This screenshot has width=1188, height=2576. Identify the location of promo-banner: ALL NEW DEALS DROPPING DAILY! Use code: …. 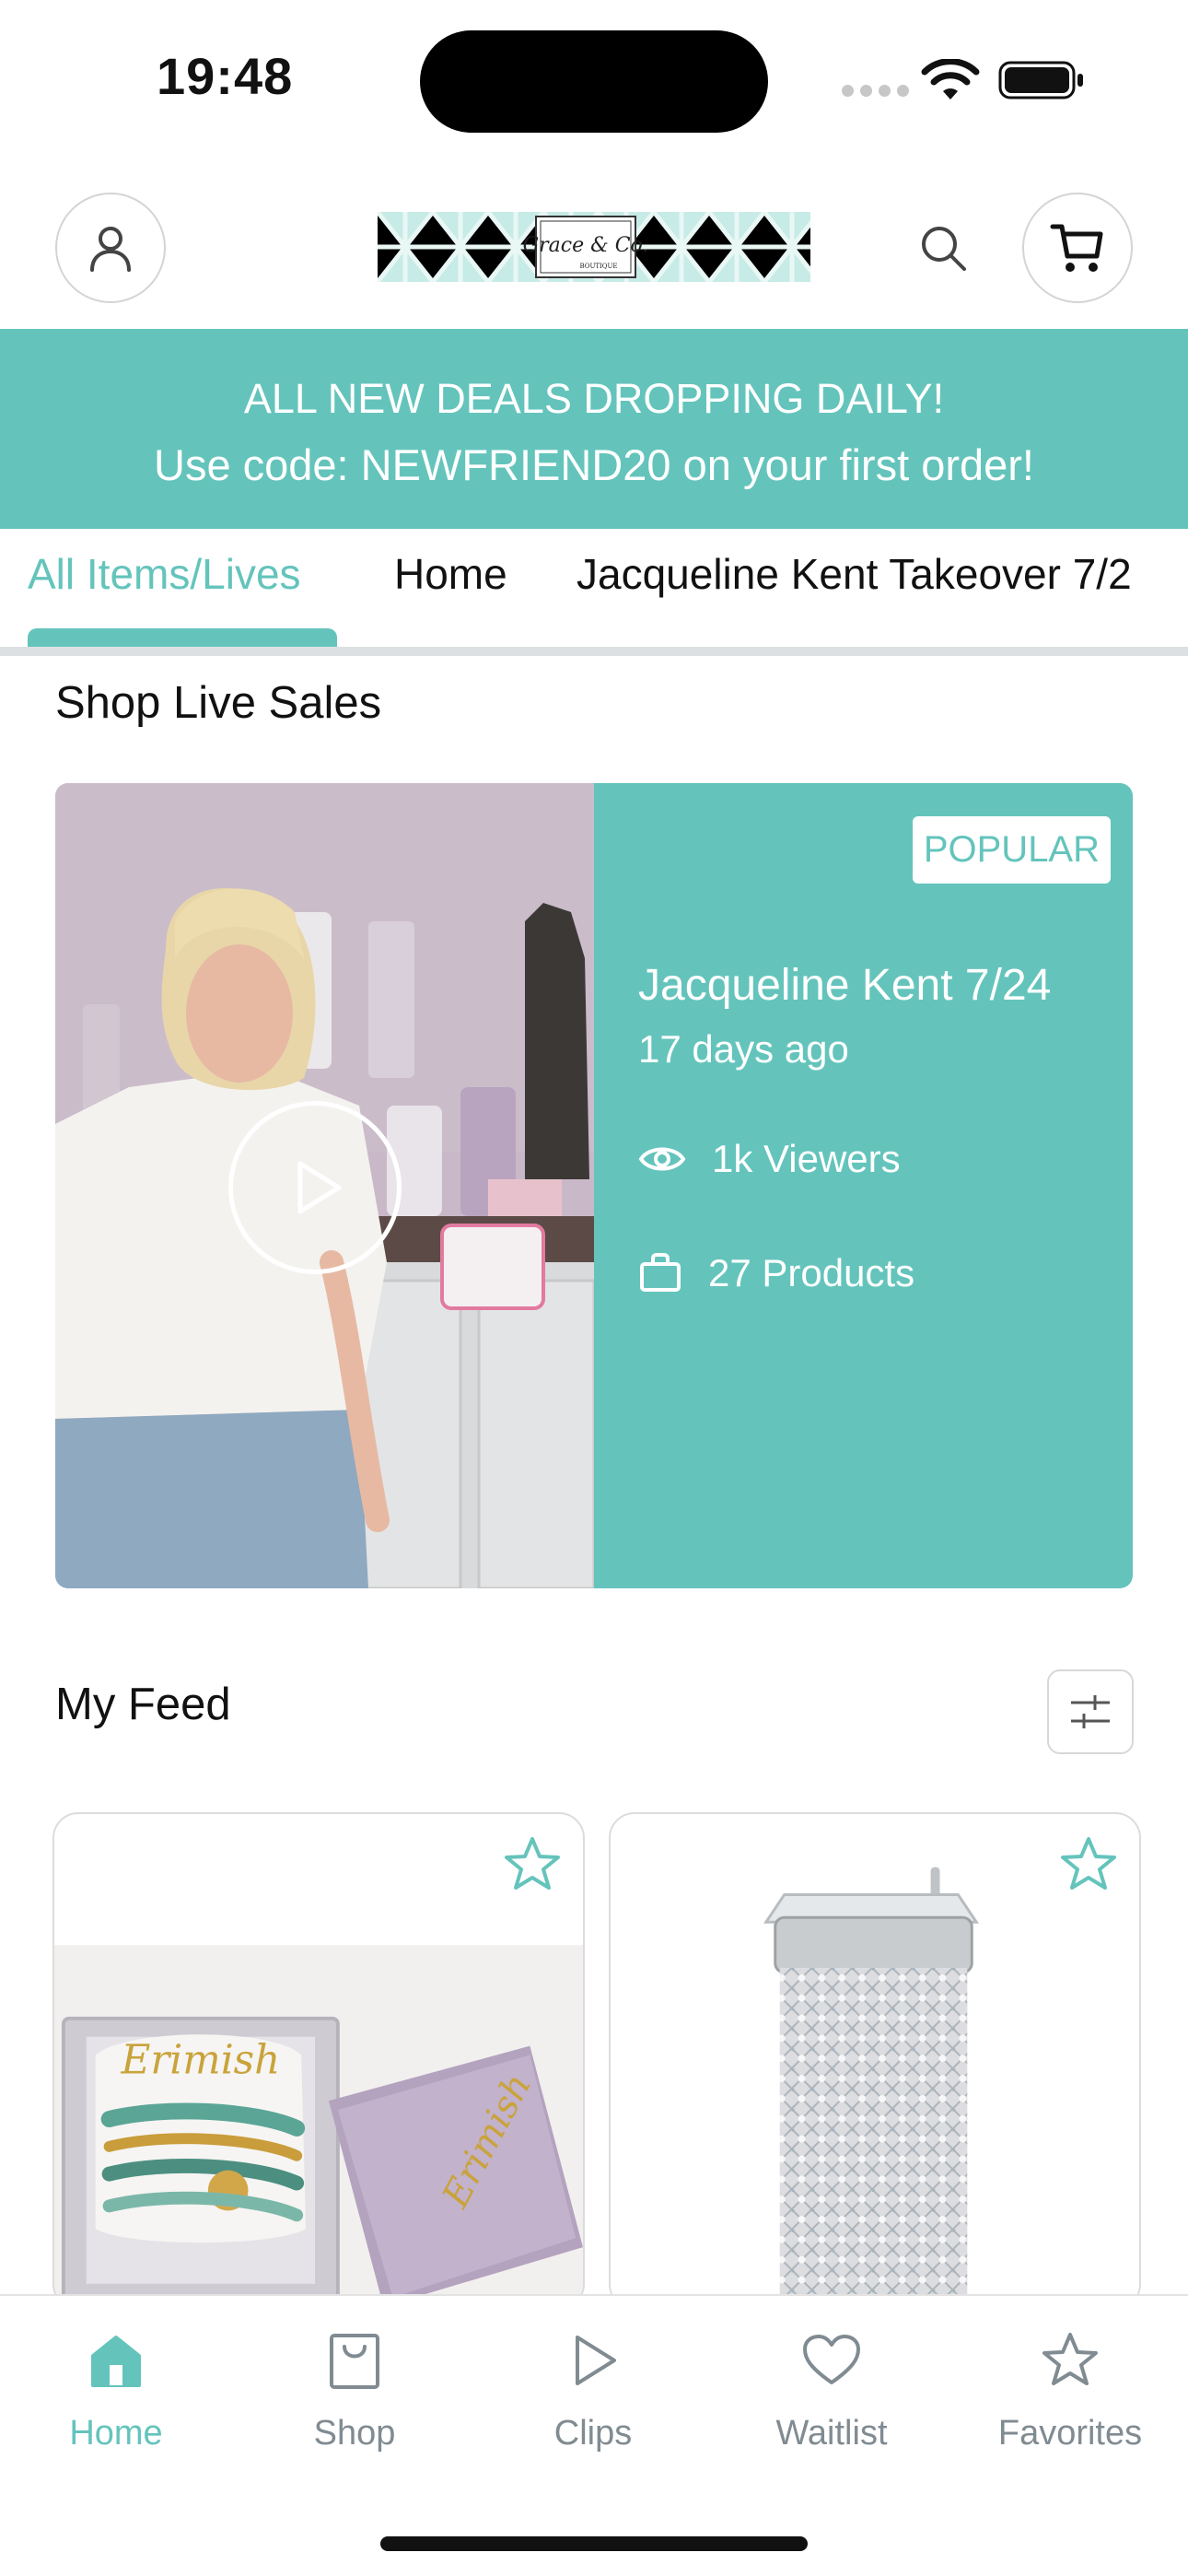
(594, 429).